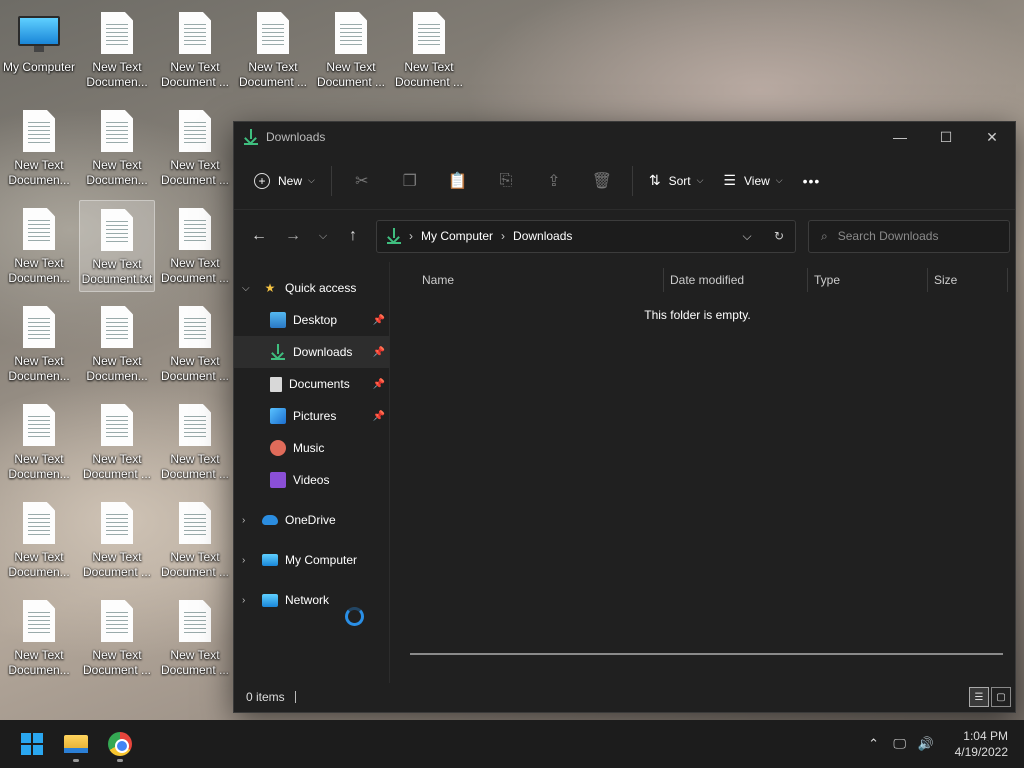 The width and height of the screenshot is (1024, 768). I want to click on running-indicator, so click(120, 760).